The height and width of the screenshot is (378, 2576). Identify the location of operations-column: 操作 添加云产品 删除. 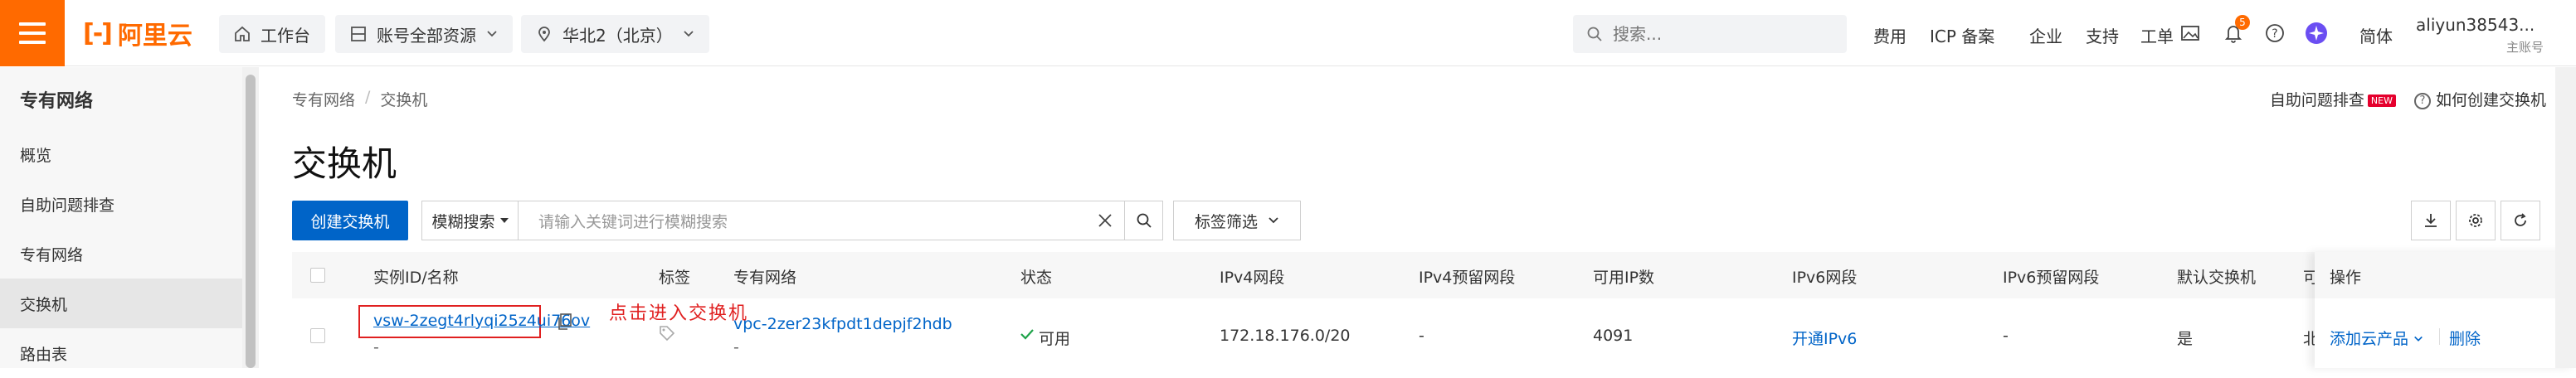
(2445, 310).